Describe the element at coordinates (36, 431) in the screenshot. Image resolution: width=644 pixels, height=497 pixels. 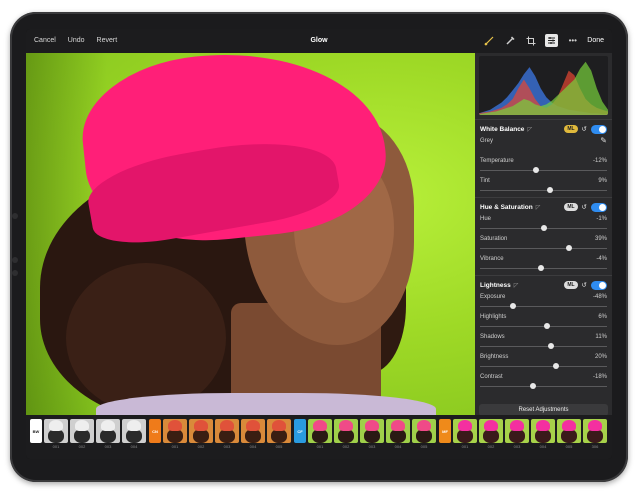
I see `preset-group-tag: BW` at that location.